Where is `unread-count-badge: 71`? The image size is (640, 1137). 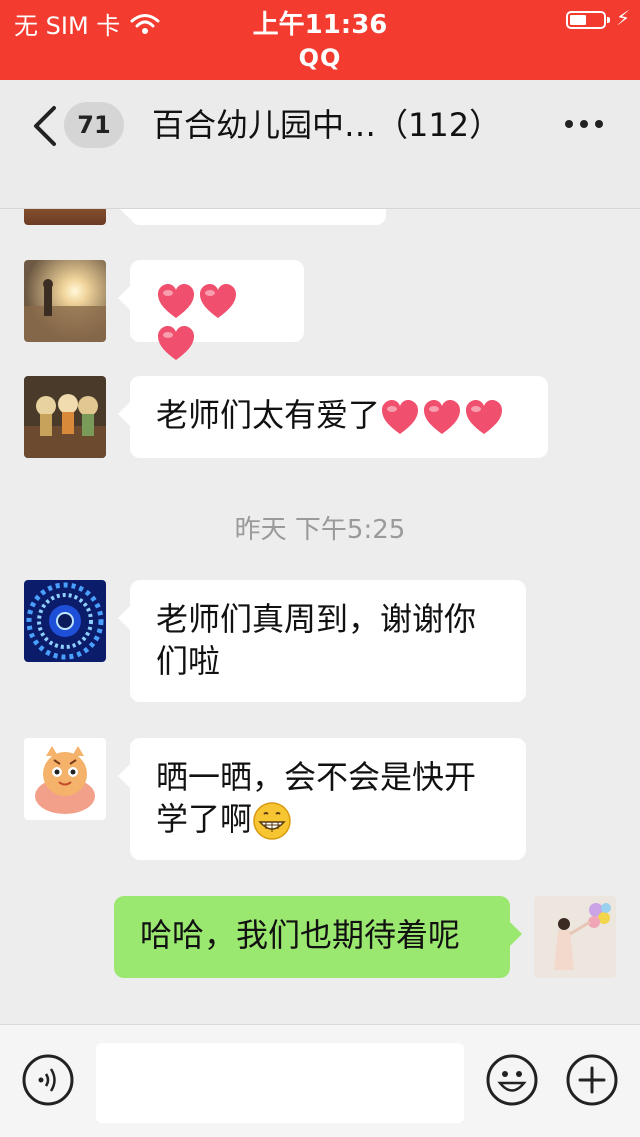 unread-count-badge: 71 is located at coordinates (94, 125).